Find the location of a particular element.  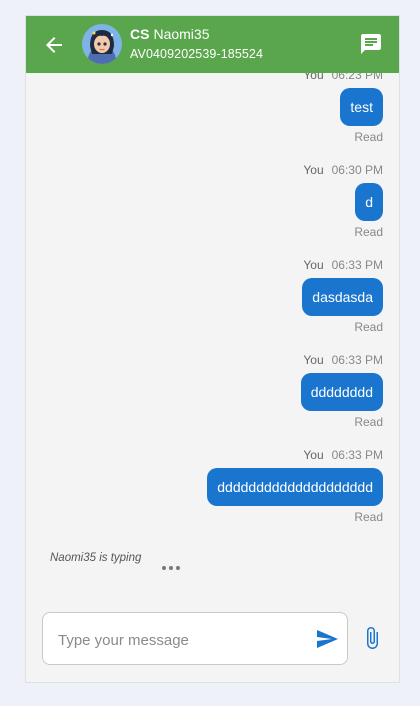

message-time: 06:30 PM is located at coordinates (357, 170).